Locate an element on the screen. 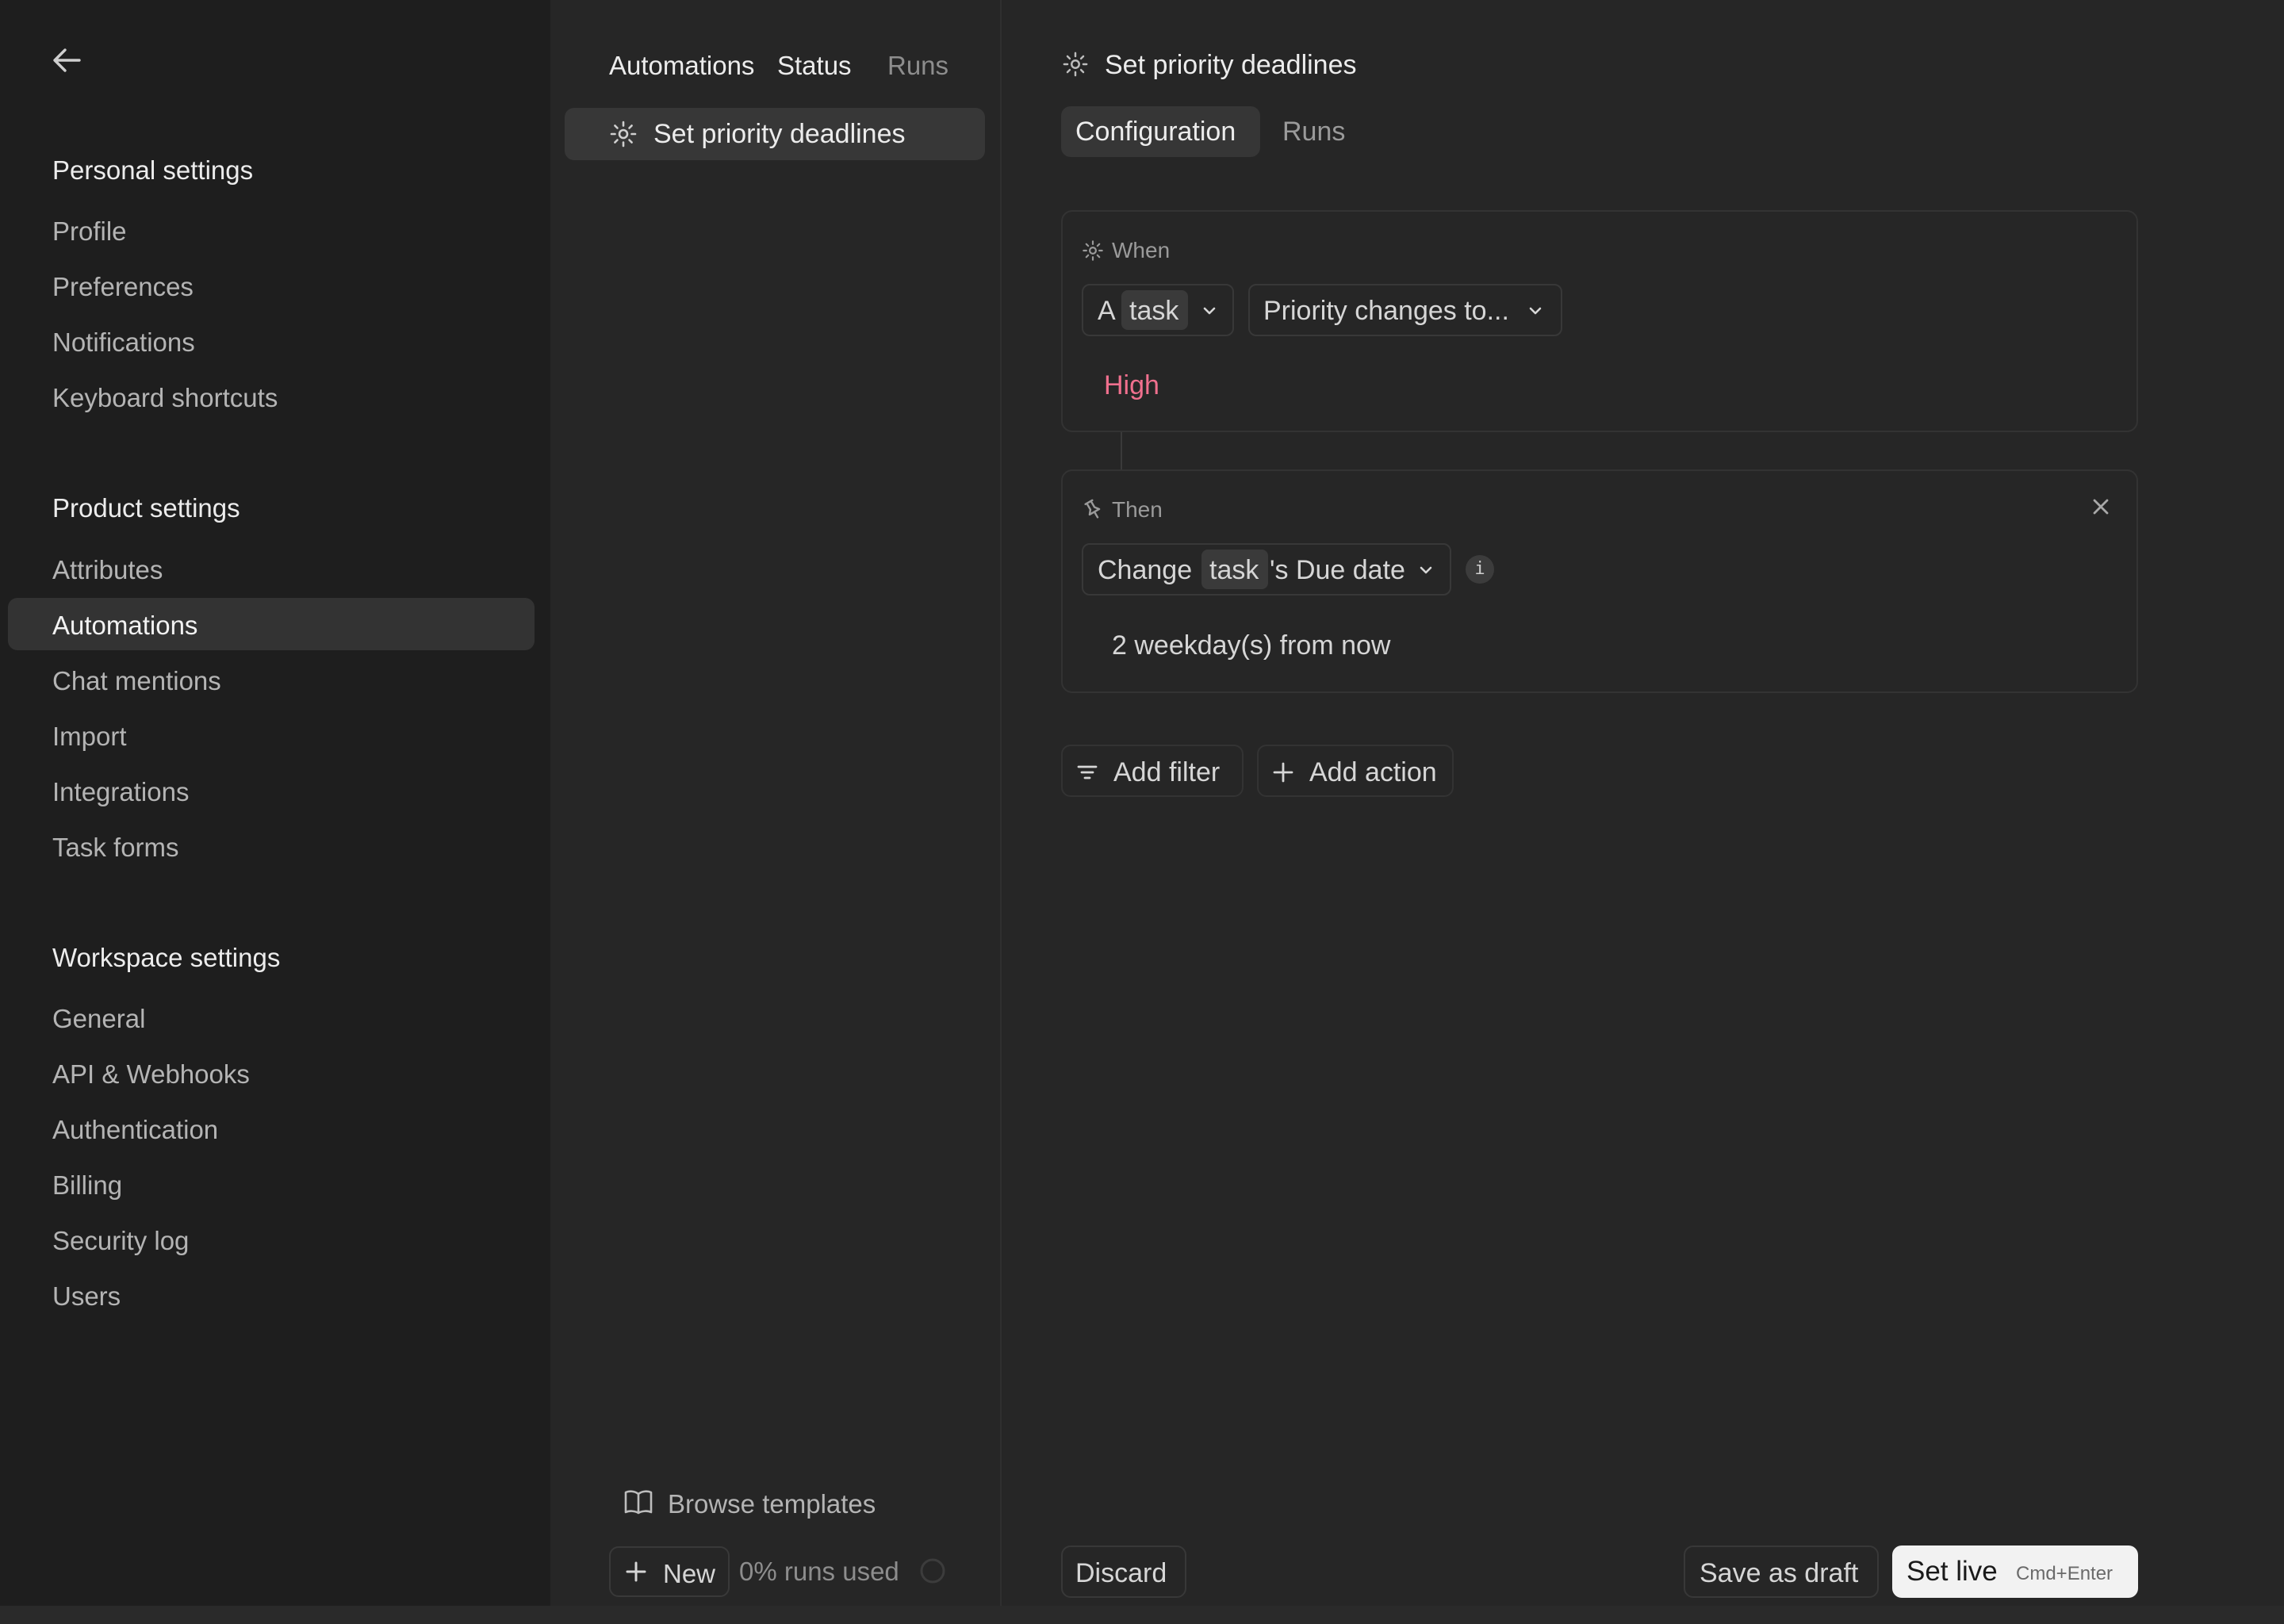 The height and width of the screenshot is (1624, 2284). tab-runs: Runs is located at coordinates (1313, 132).